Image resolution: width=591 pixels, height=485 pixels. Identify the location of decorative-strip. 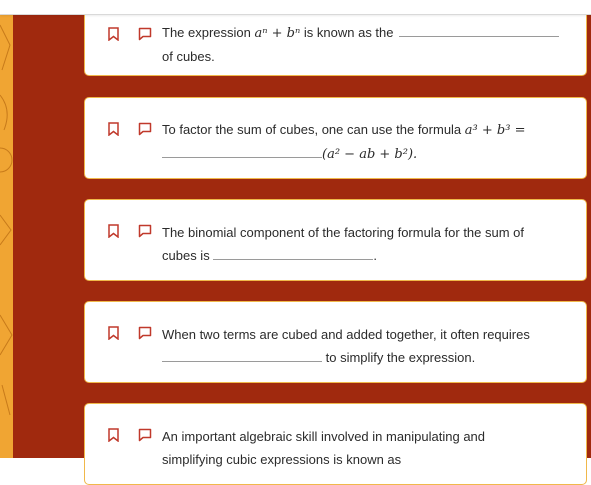
(6, 236).